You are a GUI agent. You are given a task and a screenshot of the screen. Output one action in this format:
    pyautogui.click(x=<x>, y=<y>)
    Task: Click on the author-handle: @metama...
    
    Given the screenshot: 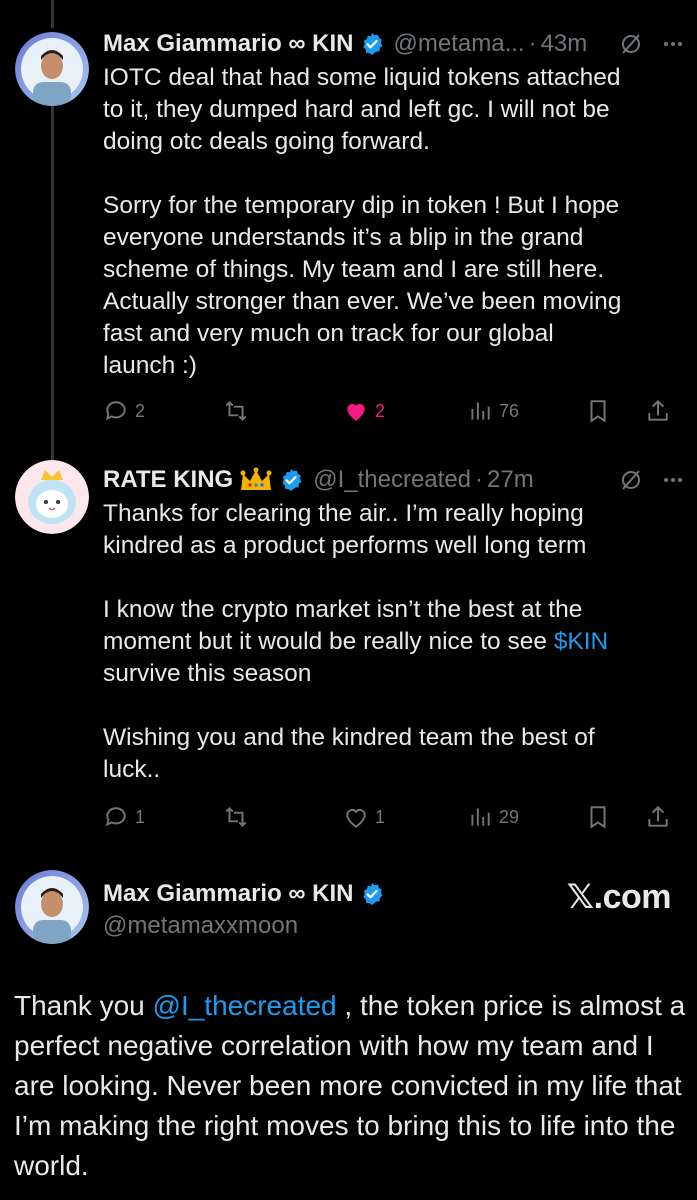 What is the action you would take?
    pyautogui.click(x=459, y=44)
    